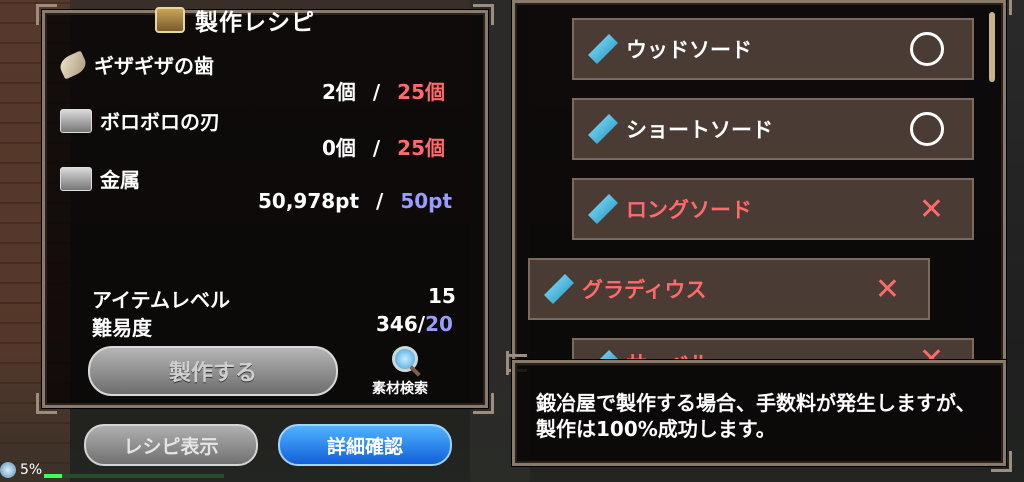 The height and width of the screenshot is (482, 1024). Describe the element at coordinates (773, 209) in the screenshot. I see `recipe-item: ロングソード ✕` at that location.